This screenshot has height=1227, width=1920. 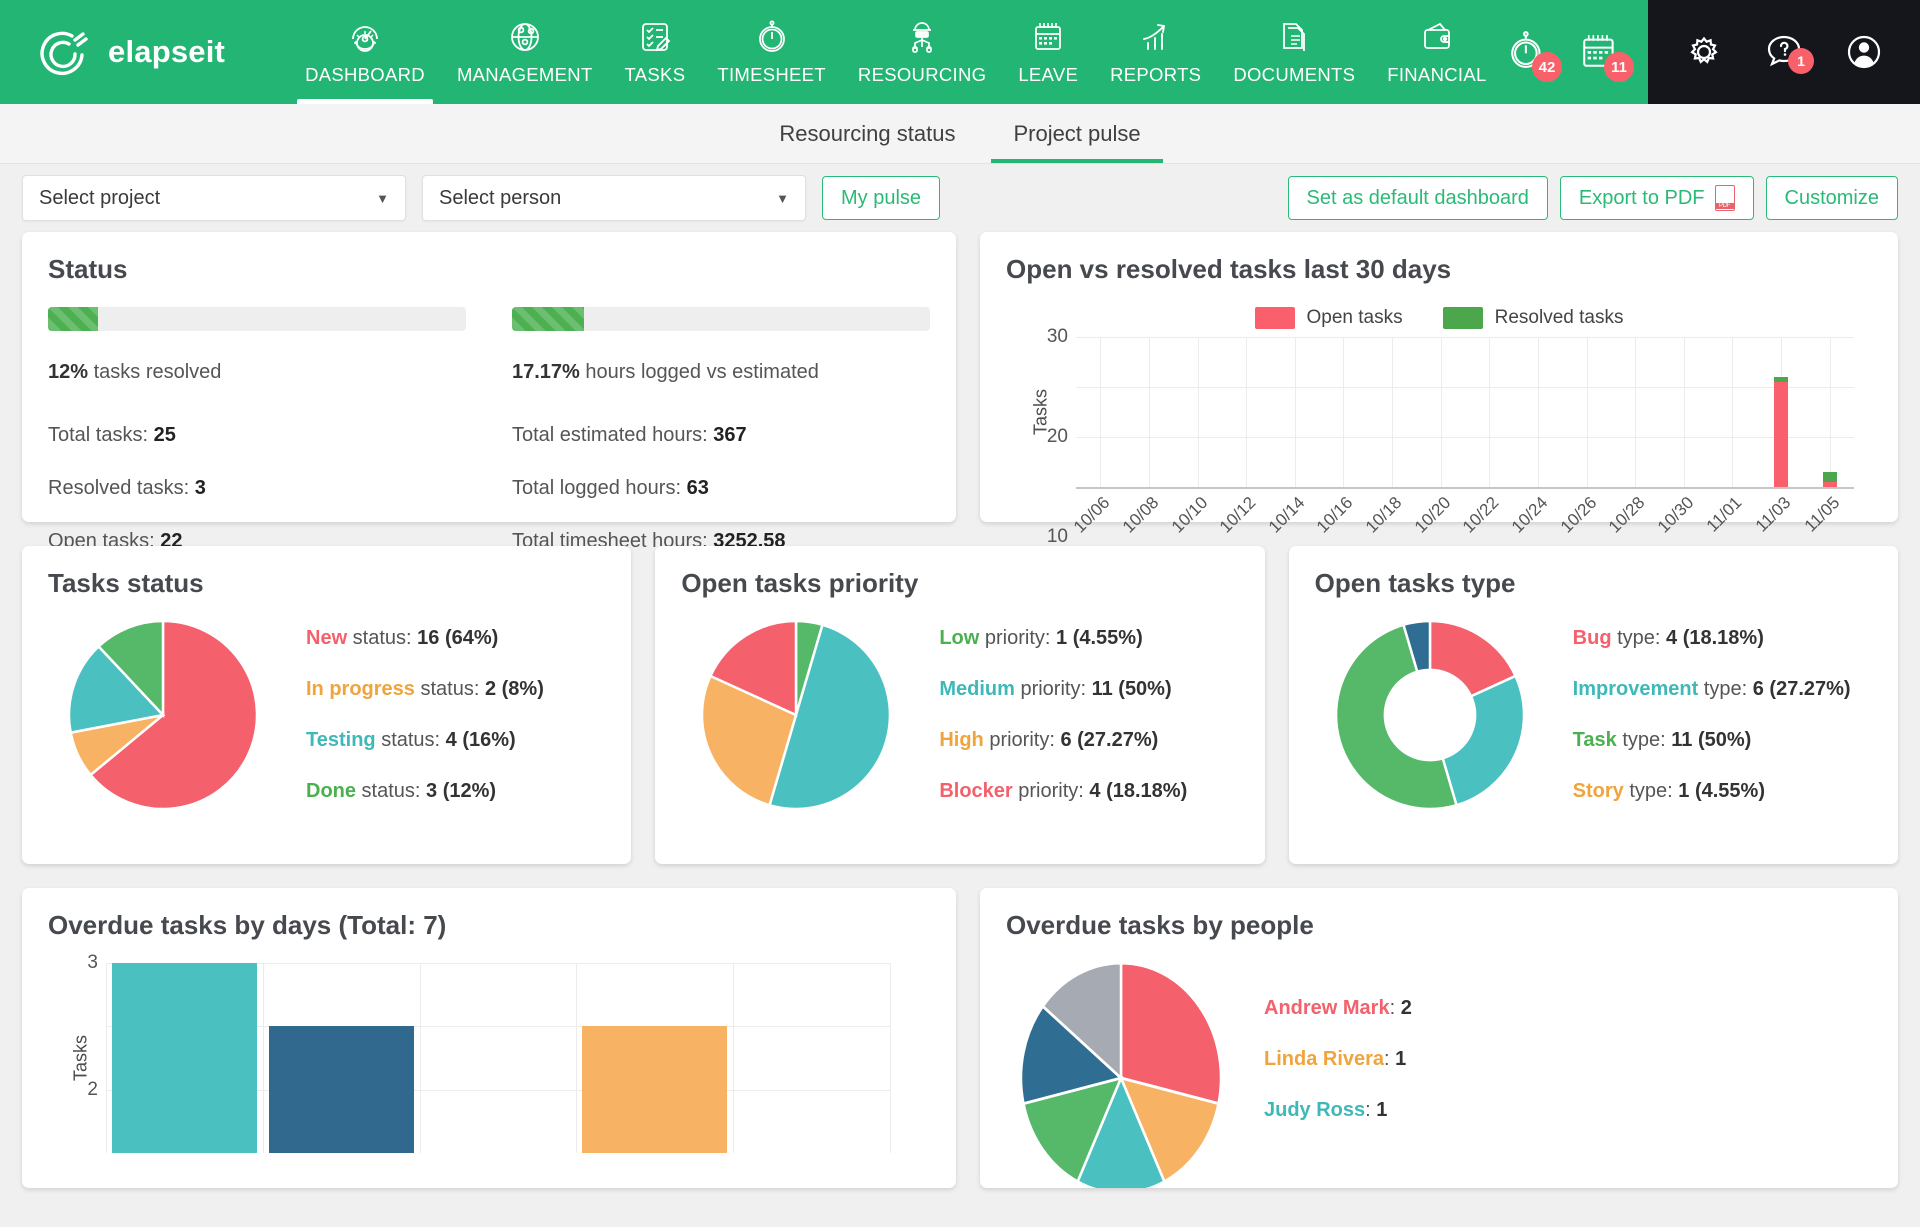 I want to click on gridline: 0, so click(x=1455, y=567).